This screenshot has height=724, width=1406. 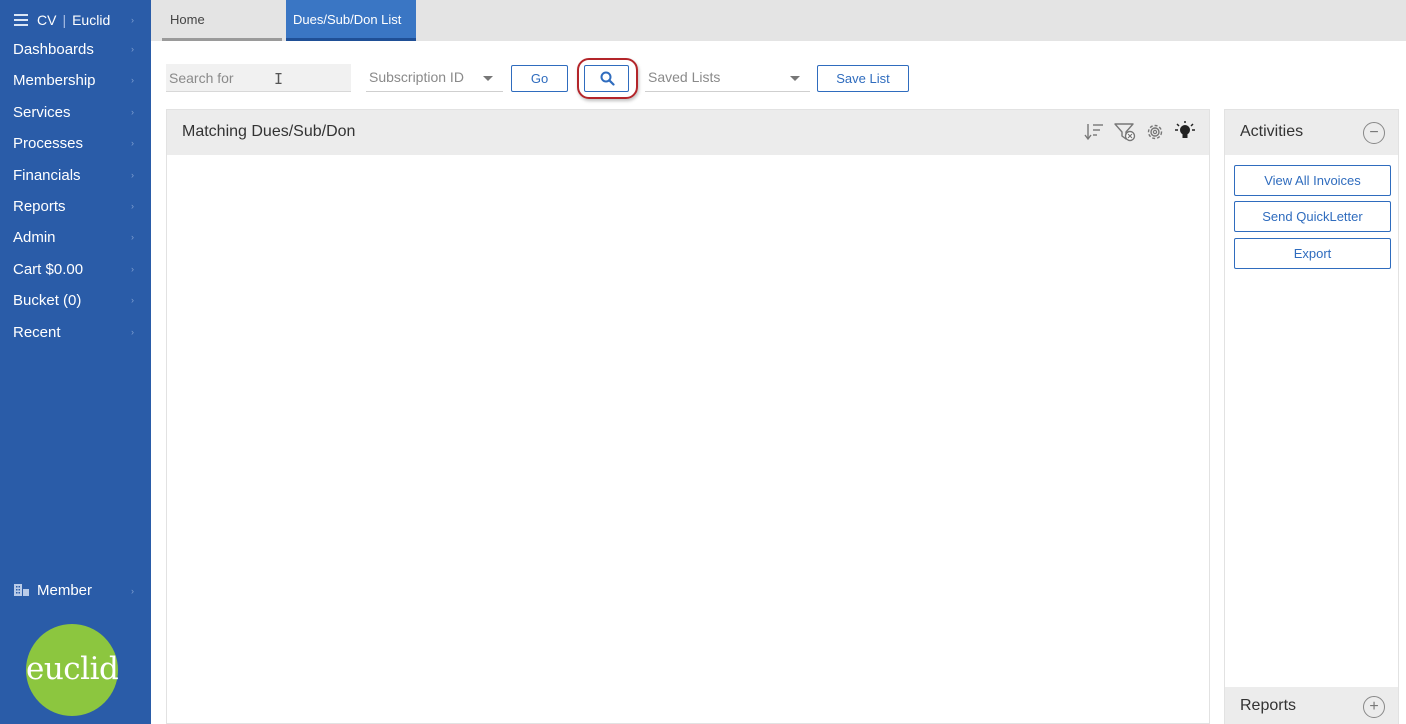 What do you see at coordinates (47, 20) in the screenshot?
I see `brand-left: CV` at bounding box center [47, 20].